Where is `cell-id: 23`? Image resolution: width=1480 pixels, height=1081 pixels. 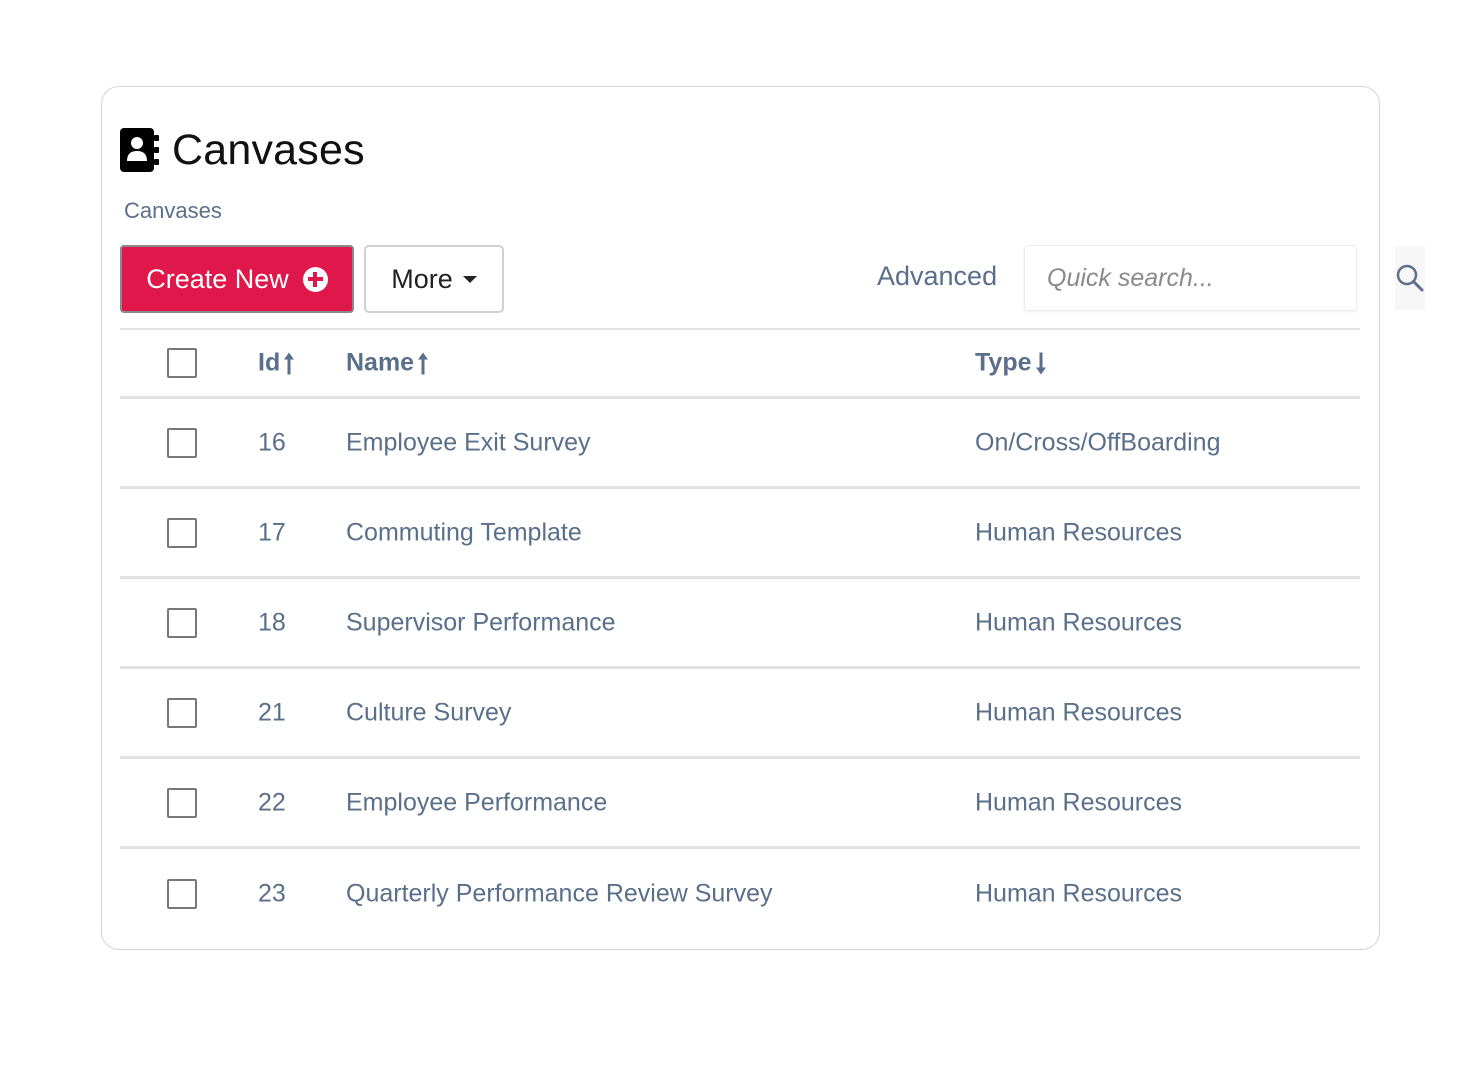 cell-id: 23 is located at coordinates (272, 893).